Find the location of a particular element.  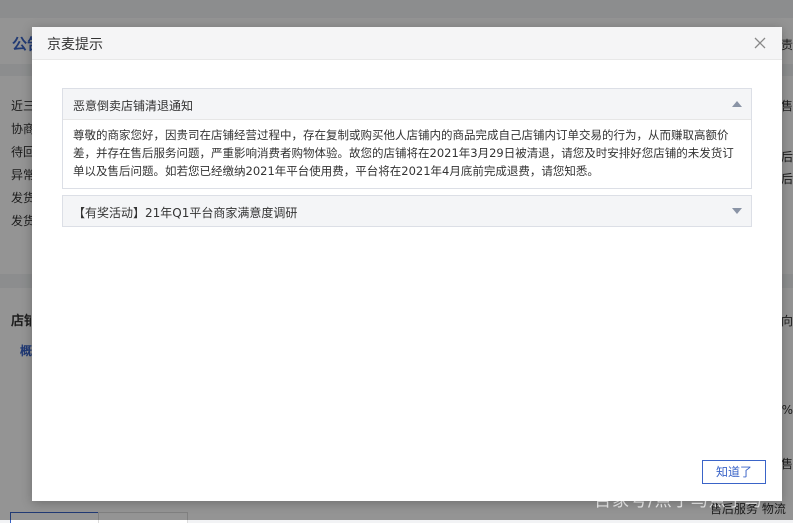

modal-title: 京麦提示 is located at coordinates (75, 45).